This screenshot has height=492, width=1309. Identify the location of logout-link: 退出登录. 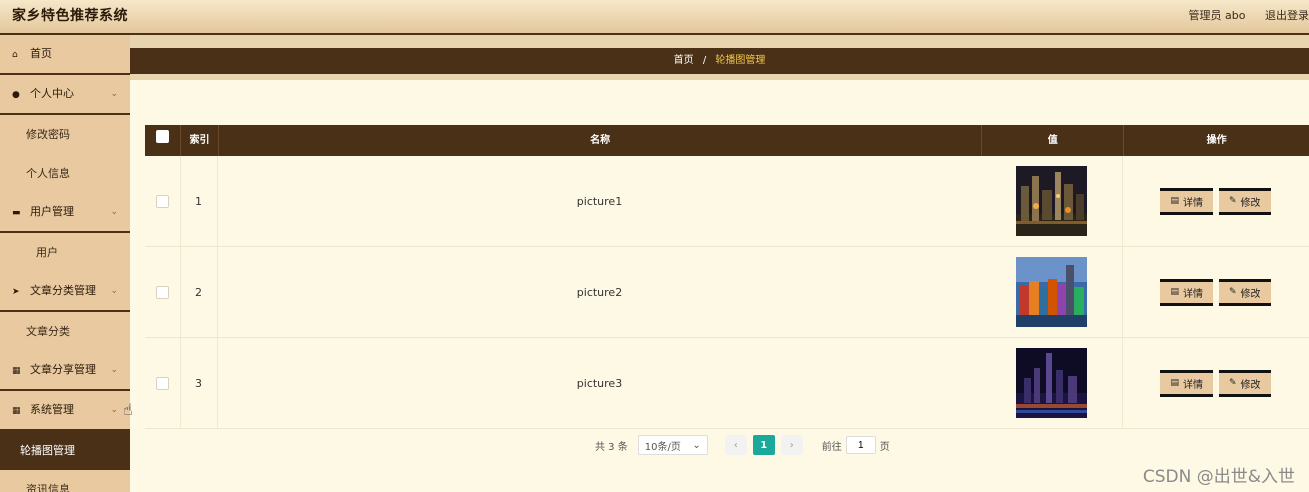
(1287, 15).